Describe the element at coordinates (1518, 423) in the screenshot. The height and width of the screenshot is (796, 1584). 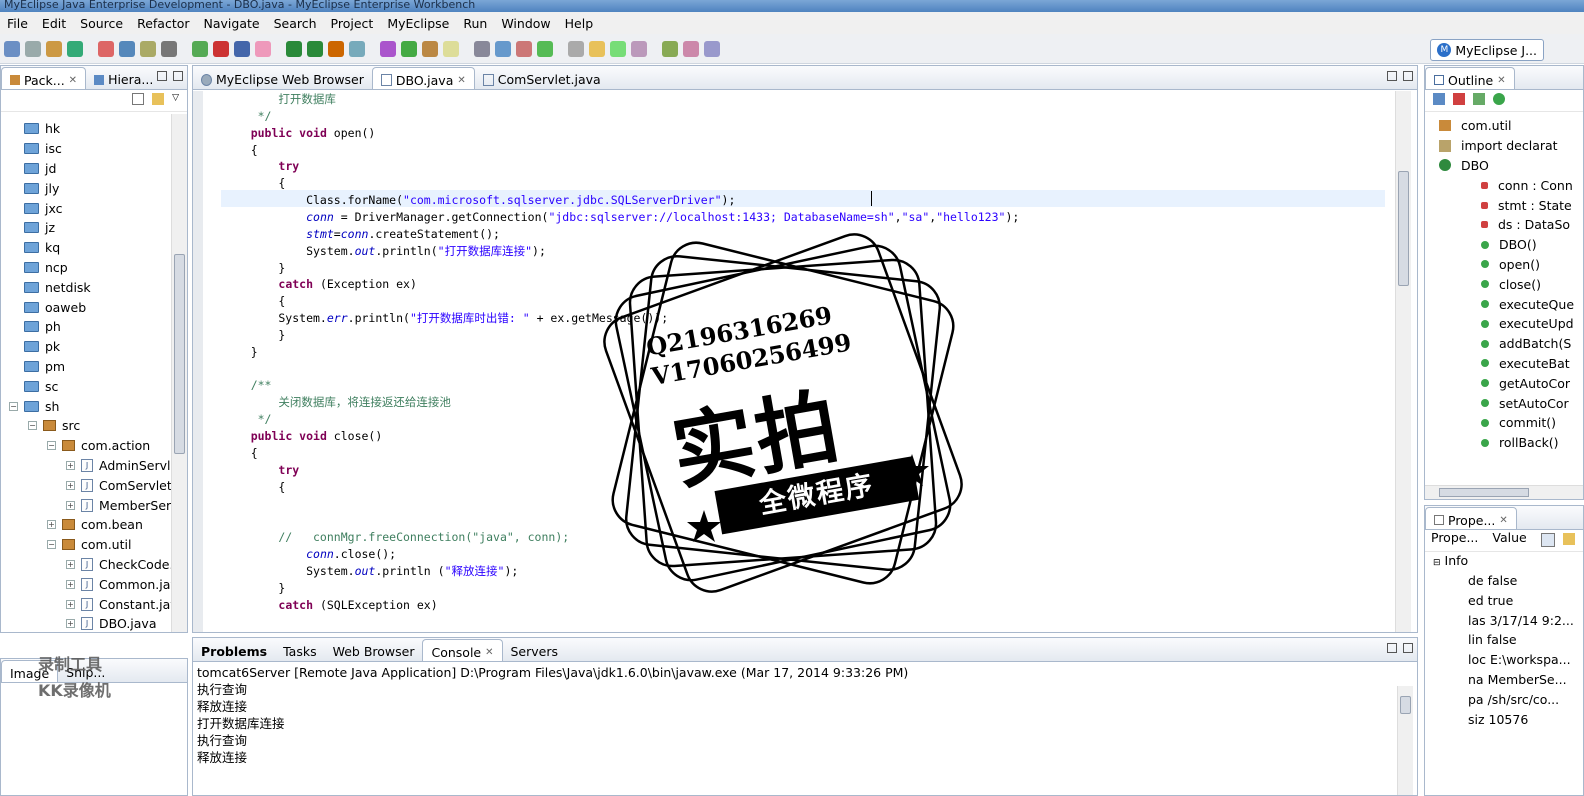
I see `outline-item: commit()` at that location.